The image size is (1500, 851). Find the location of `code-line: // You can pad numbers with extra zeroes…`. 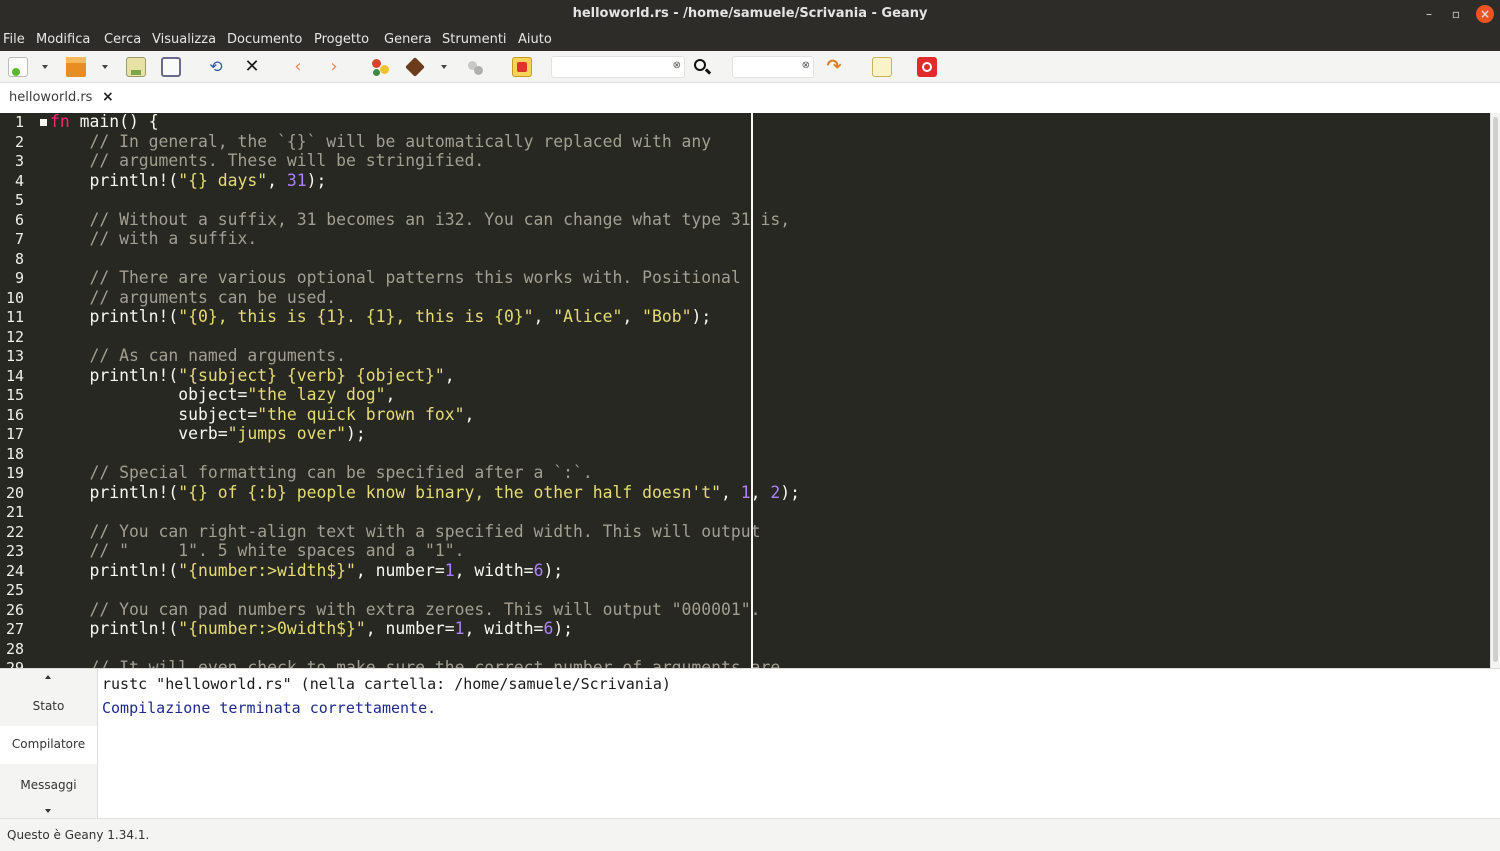

code-line: // You can pad numbers with extra zeroes… is located at coordinates (405, 609).